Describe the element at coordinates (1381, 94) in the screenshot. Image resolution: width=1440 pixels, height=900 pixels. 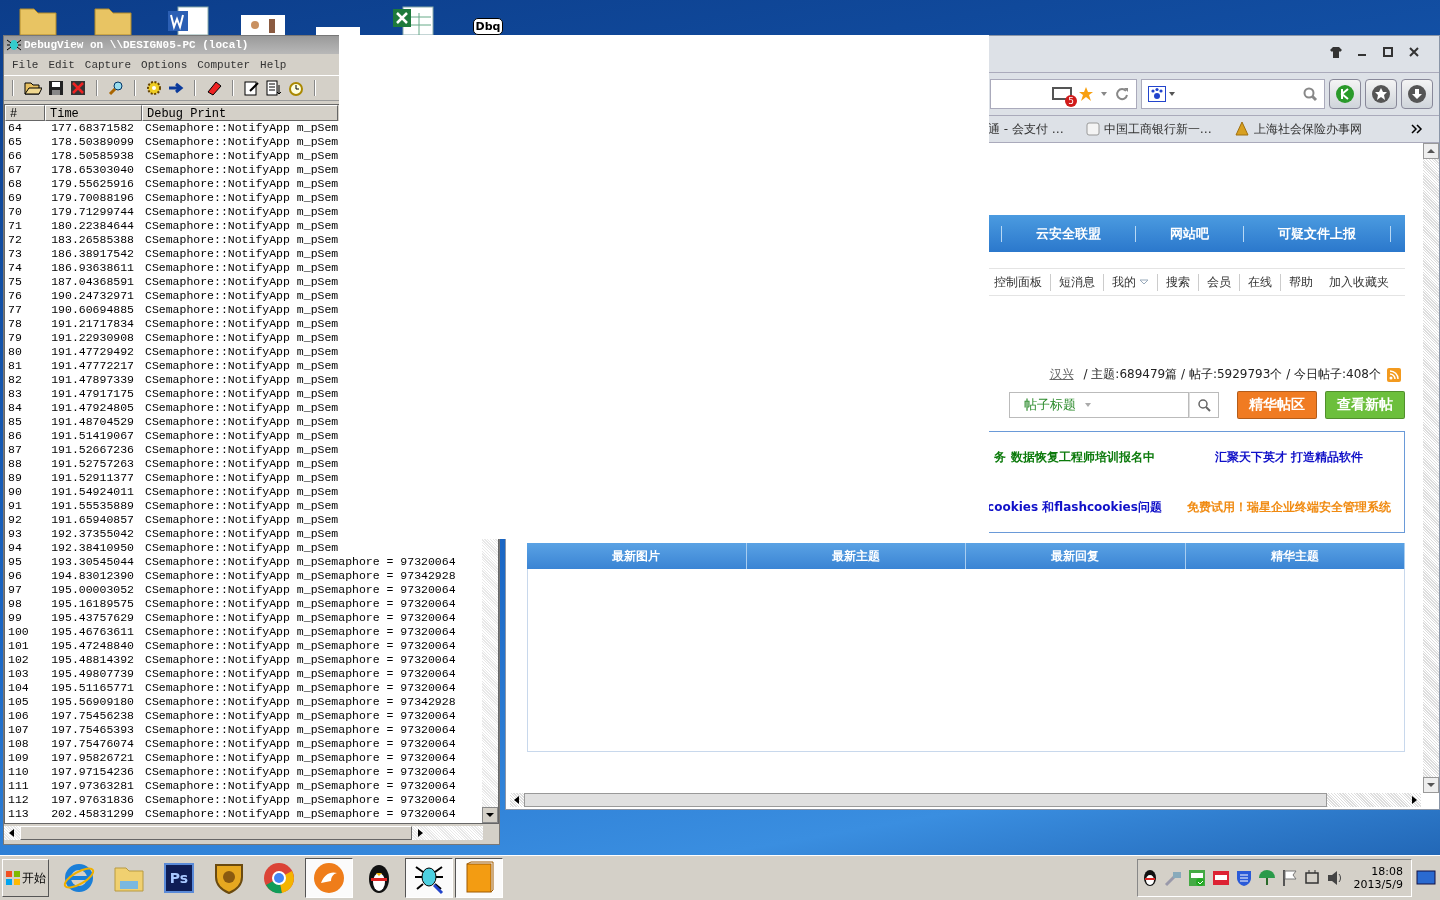
I see `favorites-button` at that location.